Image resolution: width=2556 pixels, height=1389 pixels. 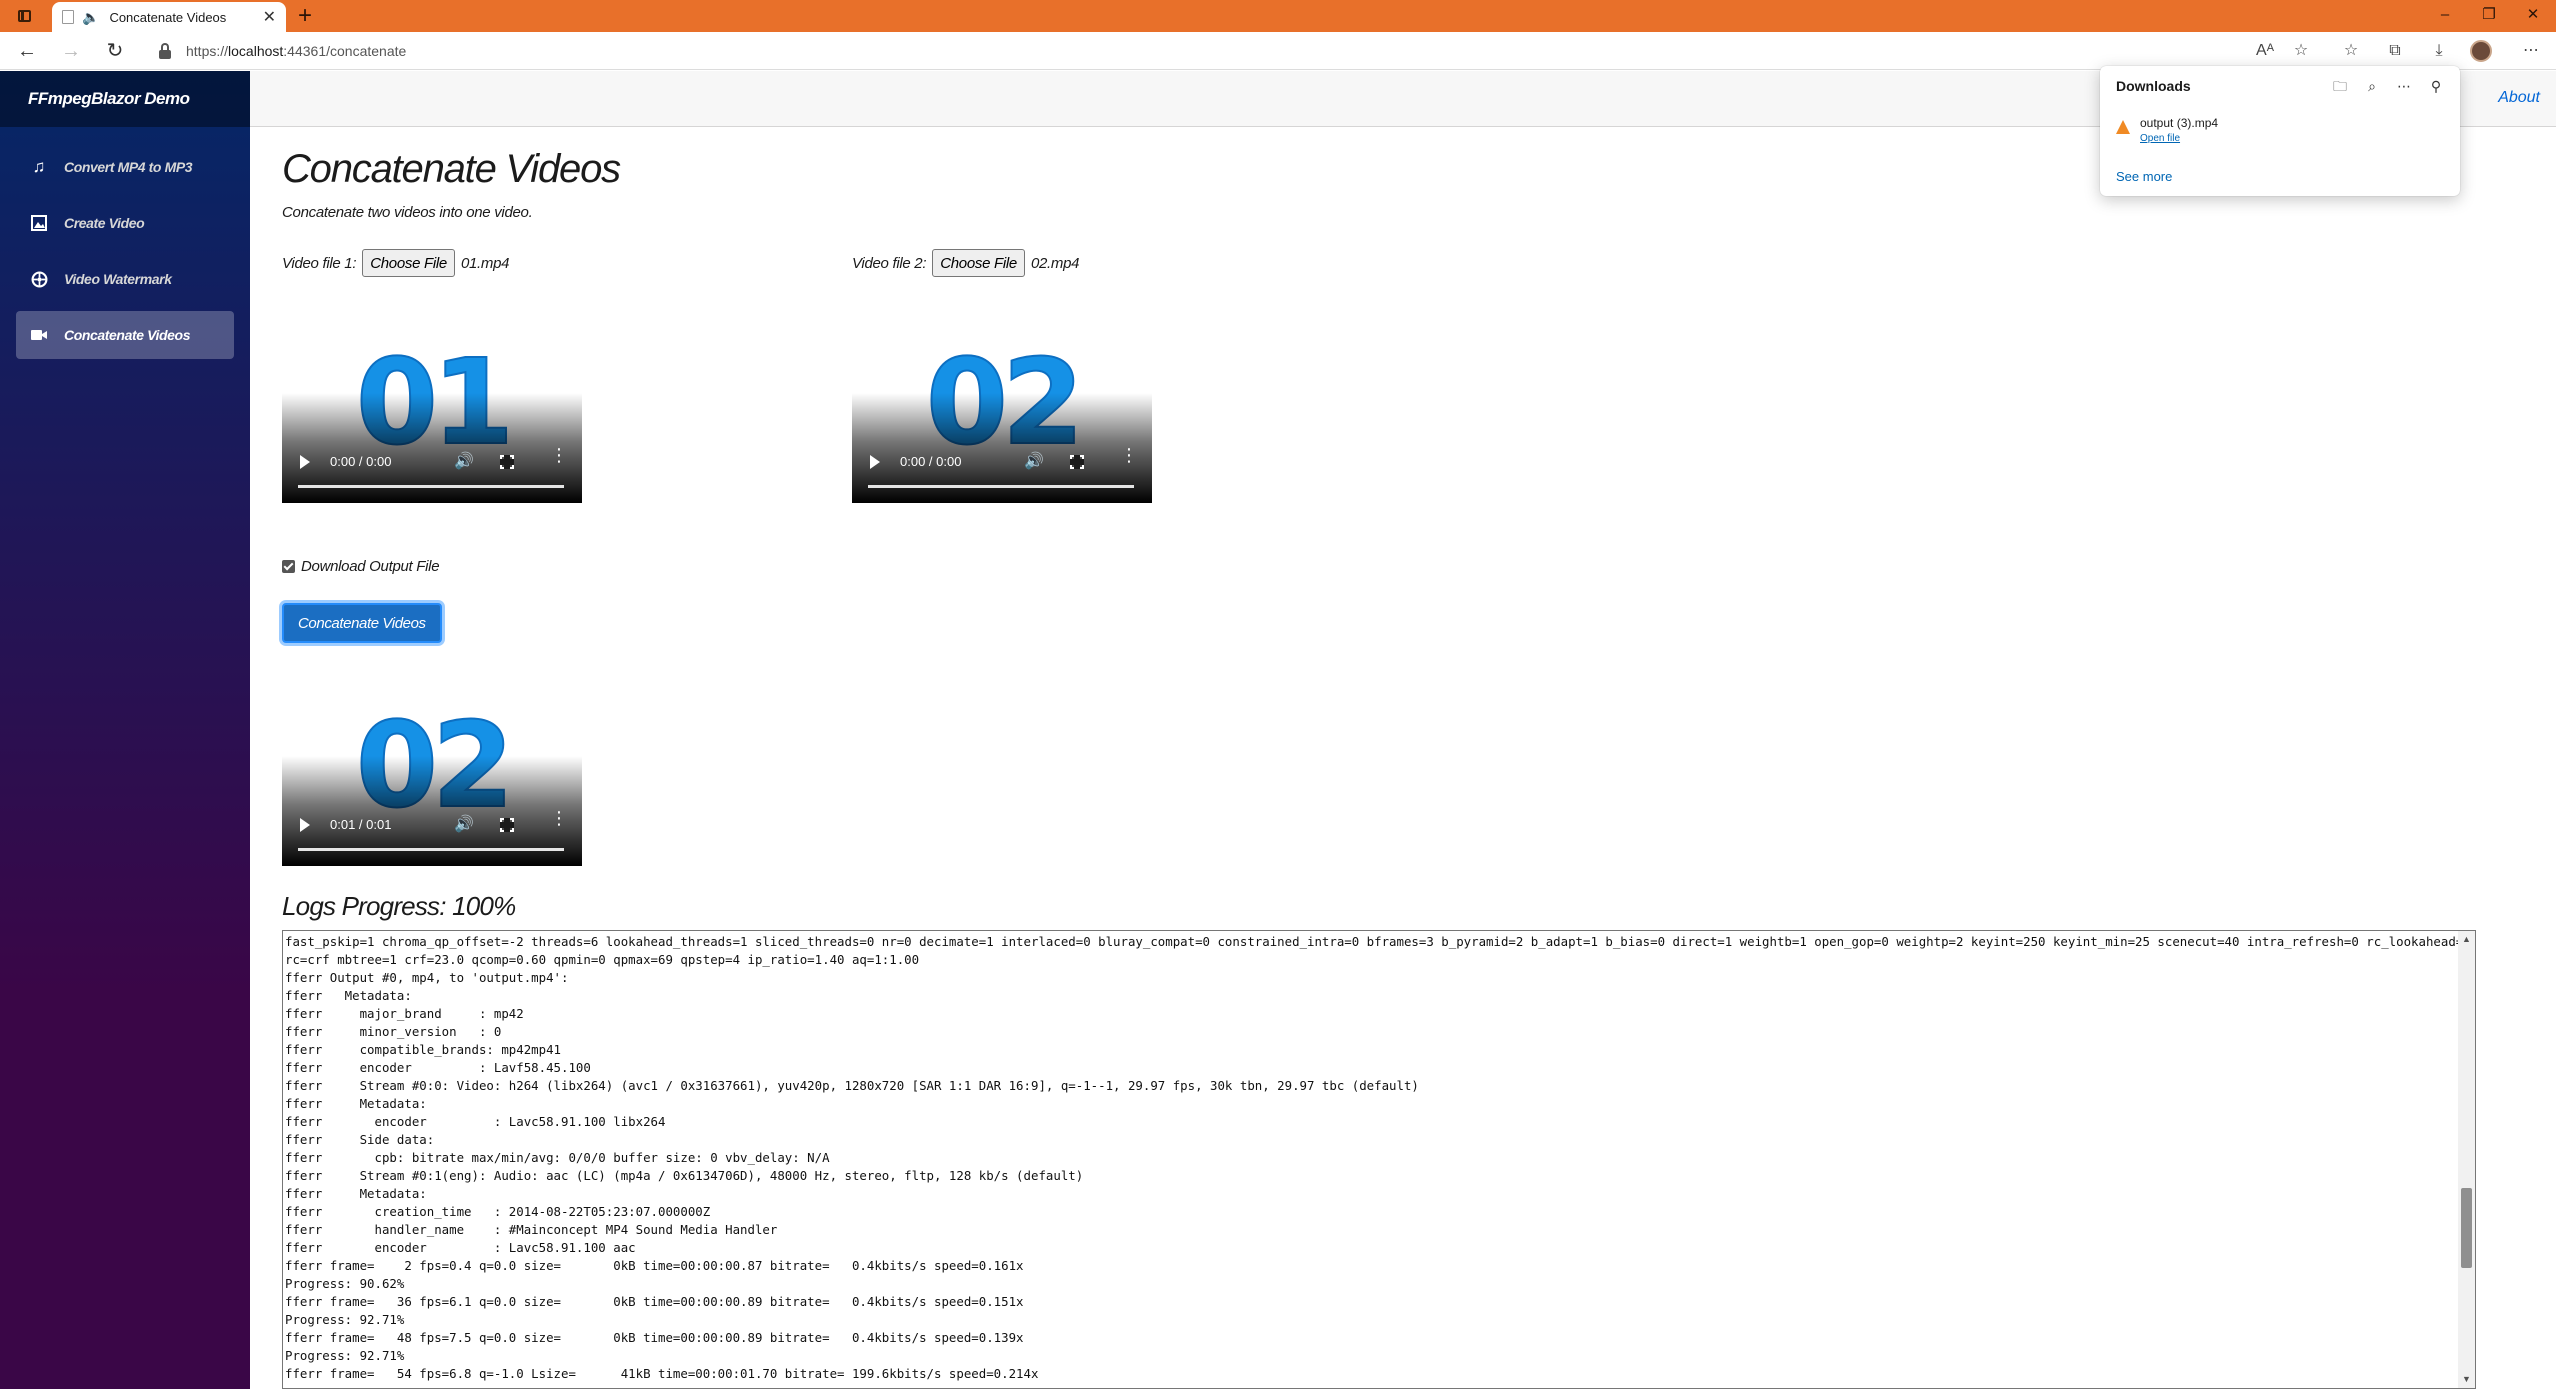 I want to click on video-file-2-row: Video file 2: Choose File 02.mp4, so click(x=966, y=263).